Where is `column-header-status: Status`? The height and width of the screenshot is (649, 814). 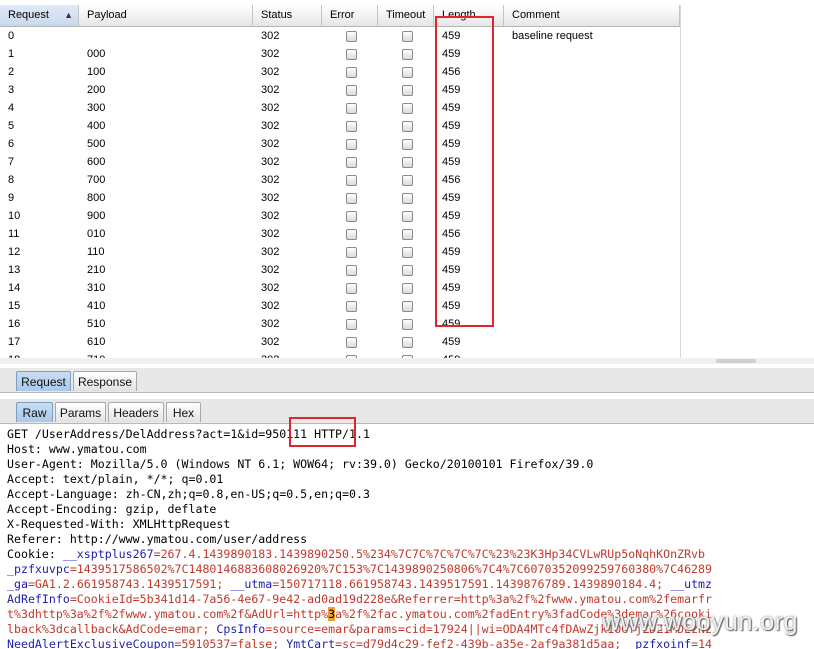 column-header-status: Status is located at coordinates (287, 15).